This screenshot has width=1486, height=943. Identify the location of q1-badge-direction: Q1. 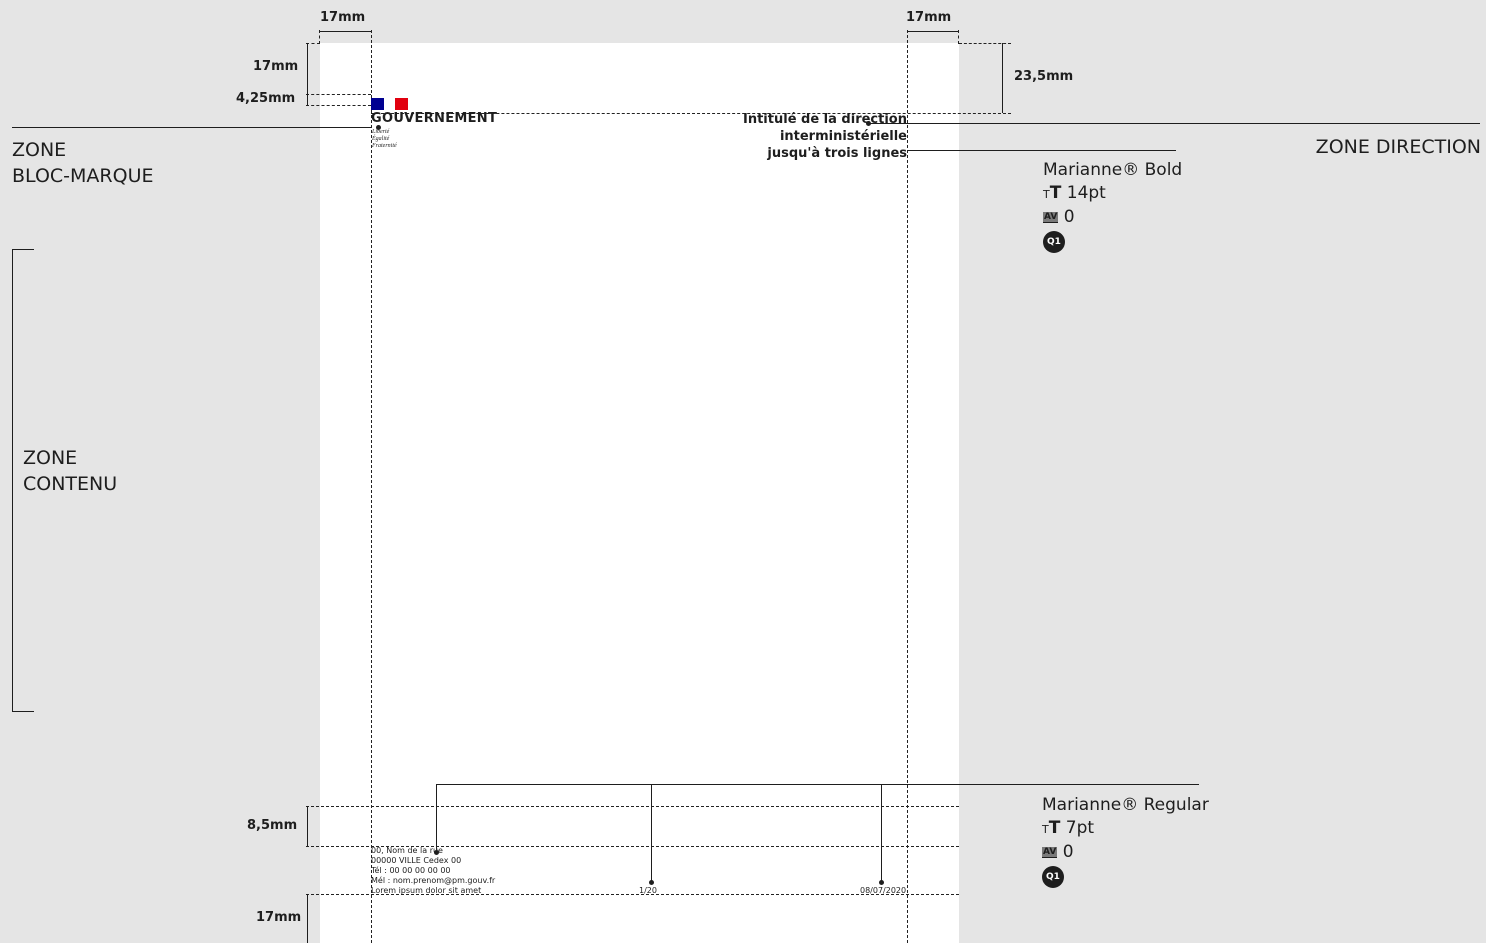
(1054, 242).